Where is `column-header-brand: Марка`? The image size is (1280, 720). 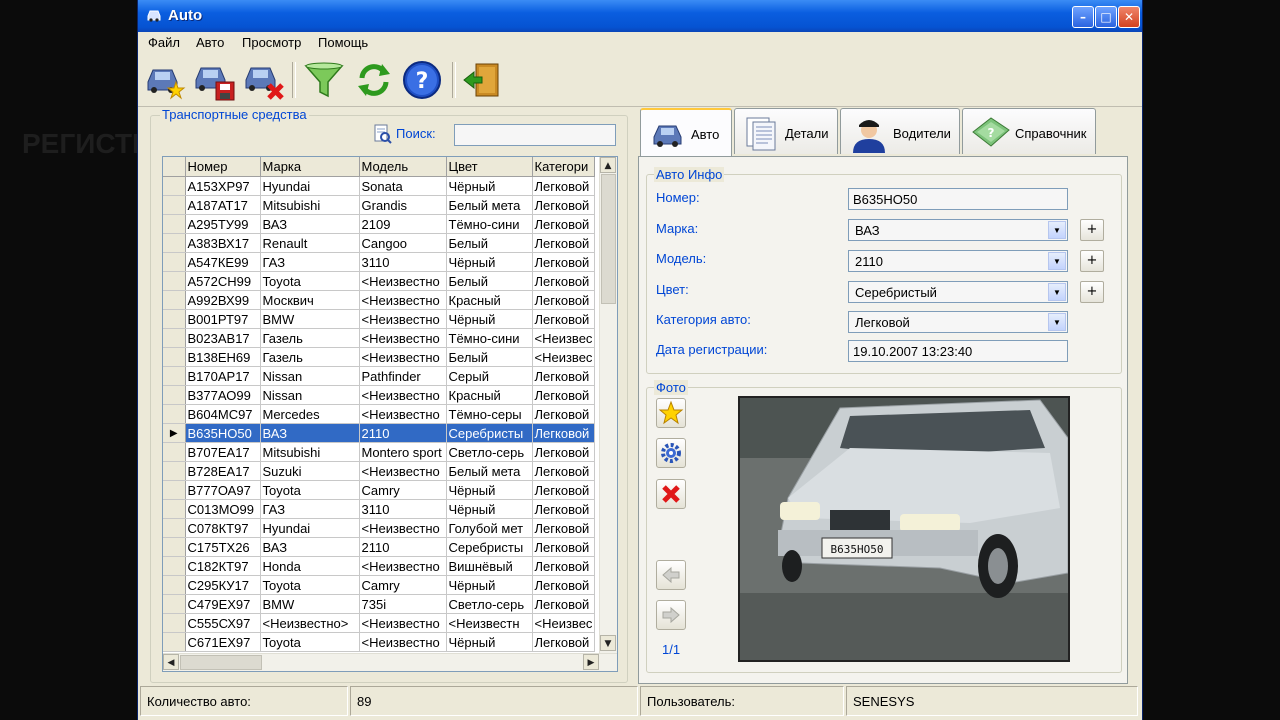 column-header-brand: Марка is located at coordinates (310, 167).